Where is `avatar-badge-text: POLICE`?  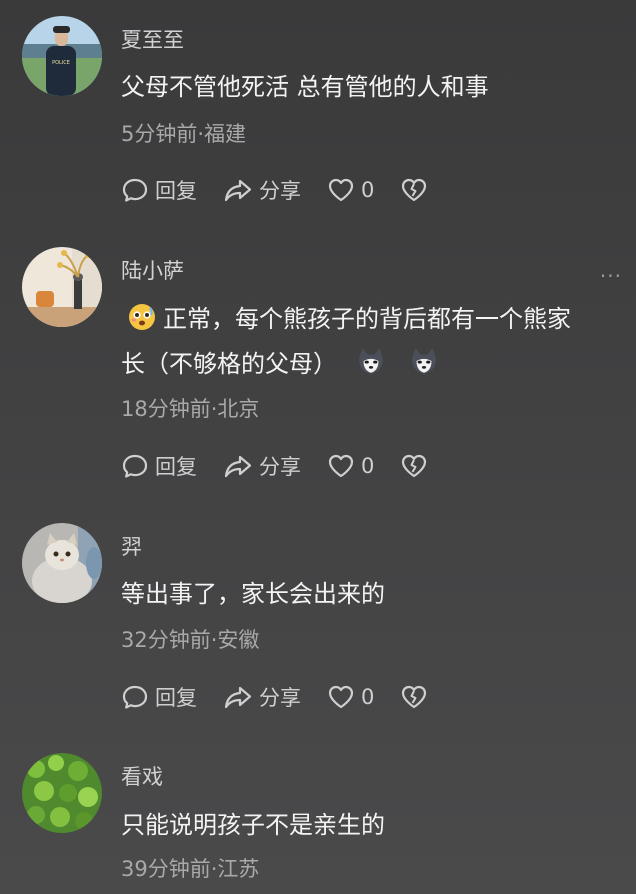 avatar-badge-text: POLICE is located at coordinates (61, 63).